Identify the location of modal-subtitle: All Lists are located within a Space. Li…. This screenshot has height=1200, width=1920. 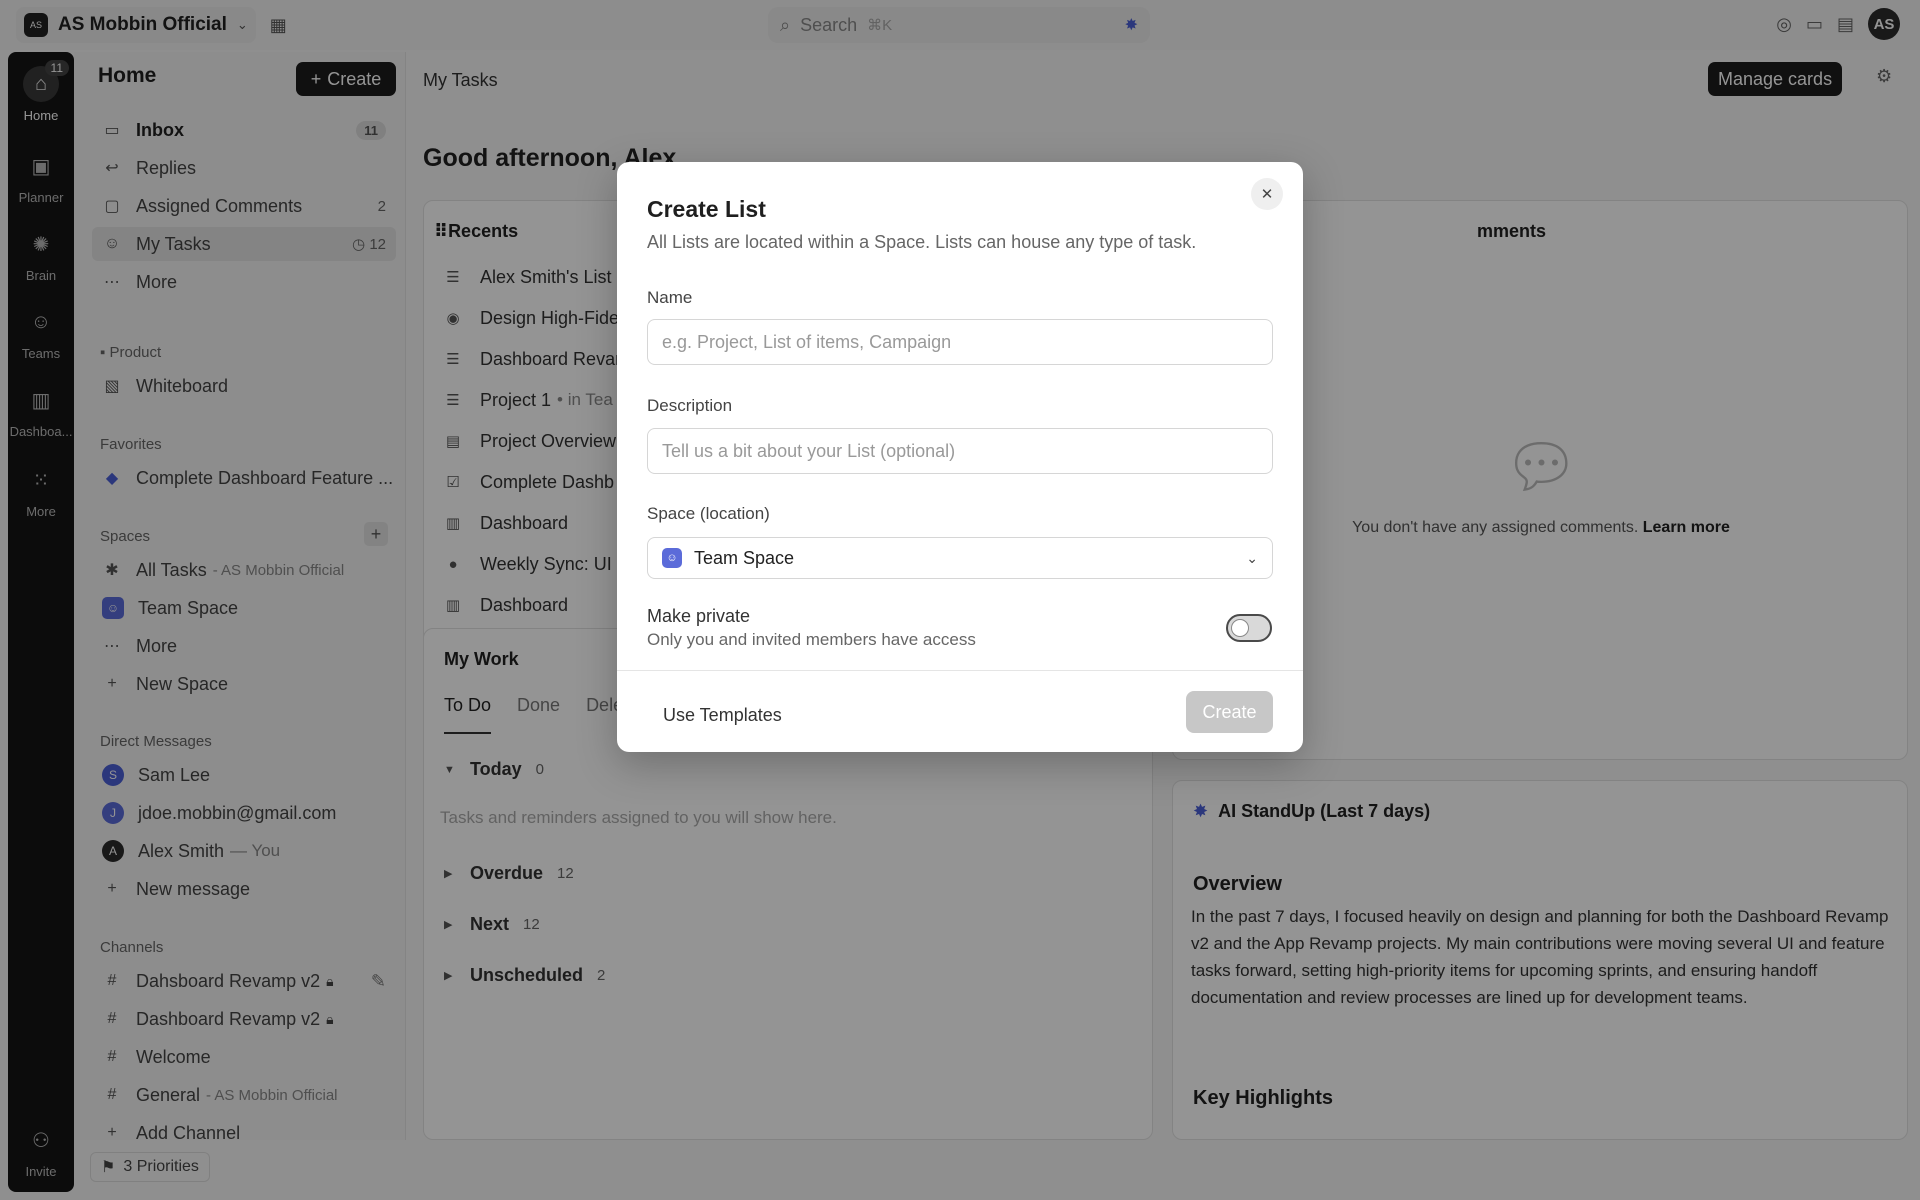
(922, 242).